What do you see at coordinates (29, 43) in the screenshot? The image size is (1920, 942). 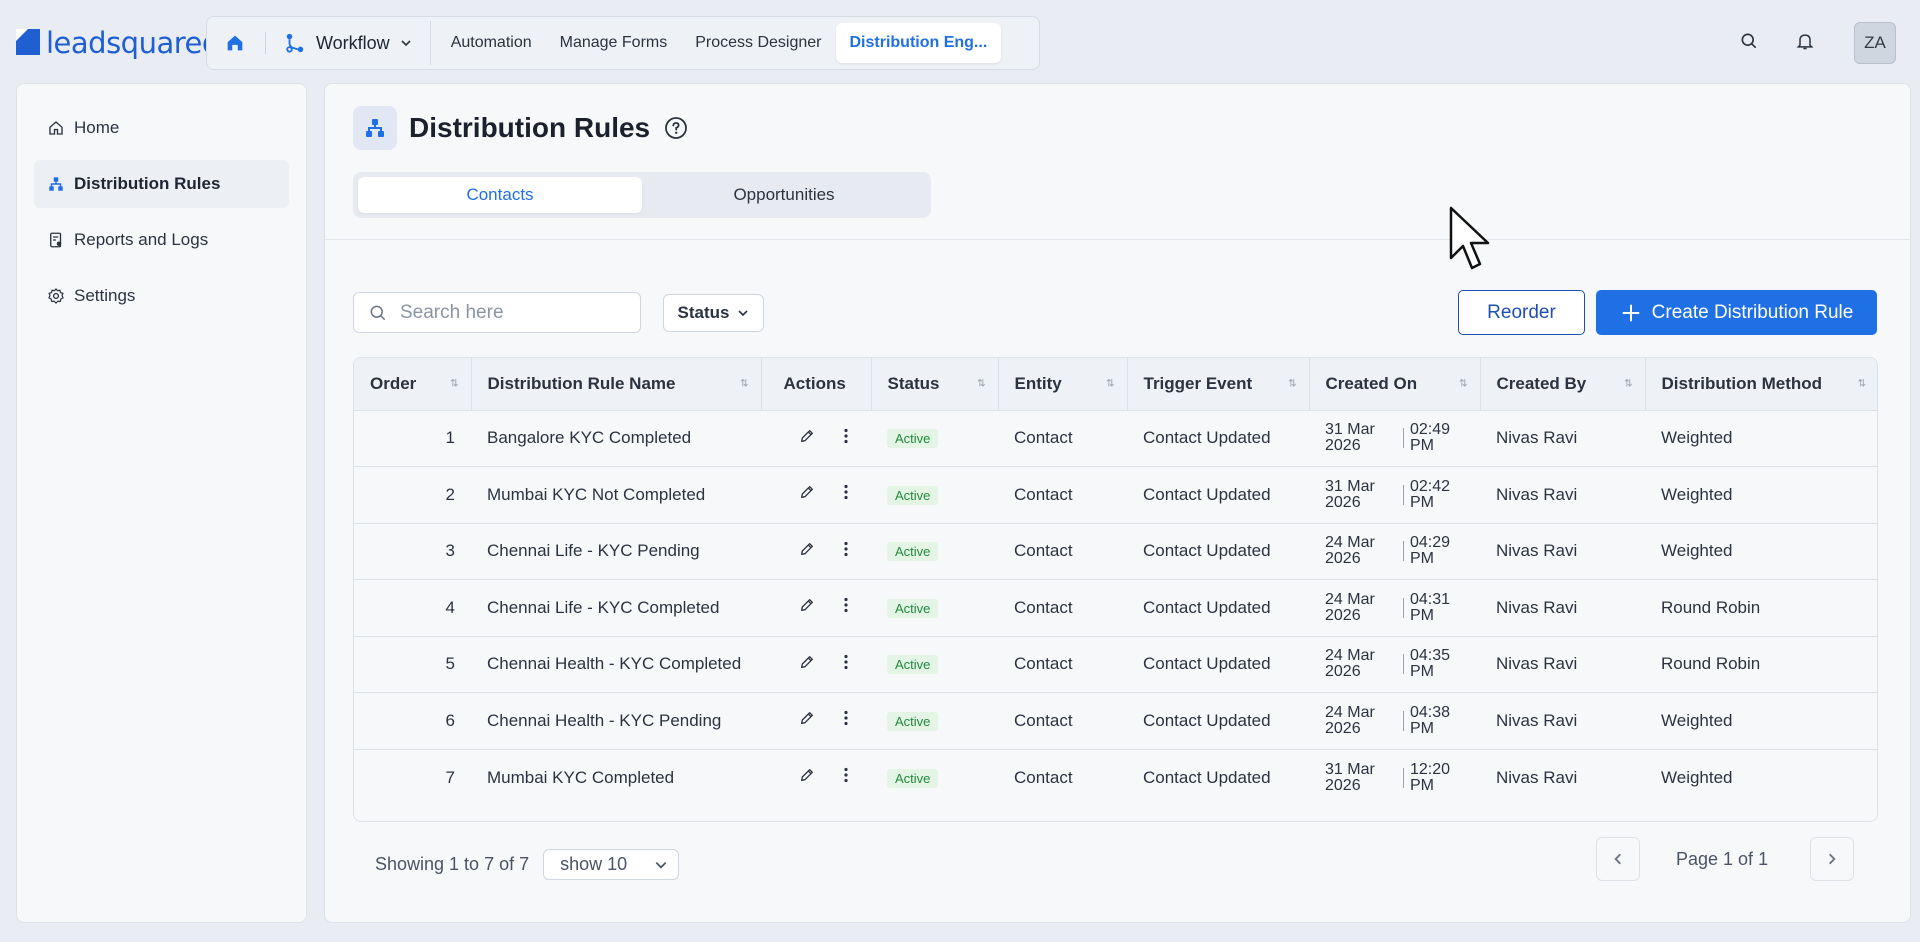 I see `logo-mark-icon` at bounding box center [29, 43].